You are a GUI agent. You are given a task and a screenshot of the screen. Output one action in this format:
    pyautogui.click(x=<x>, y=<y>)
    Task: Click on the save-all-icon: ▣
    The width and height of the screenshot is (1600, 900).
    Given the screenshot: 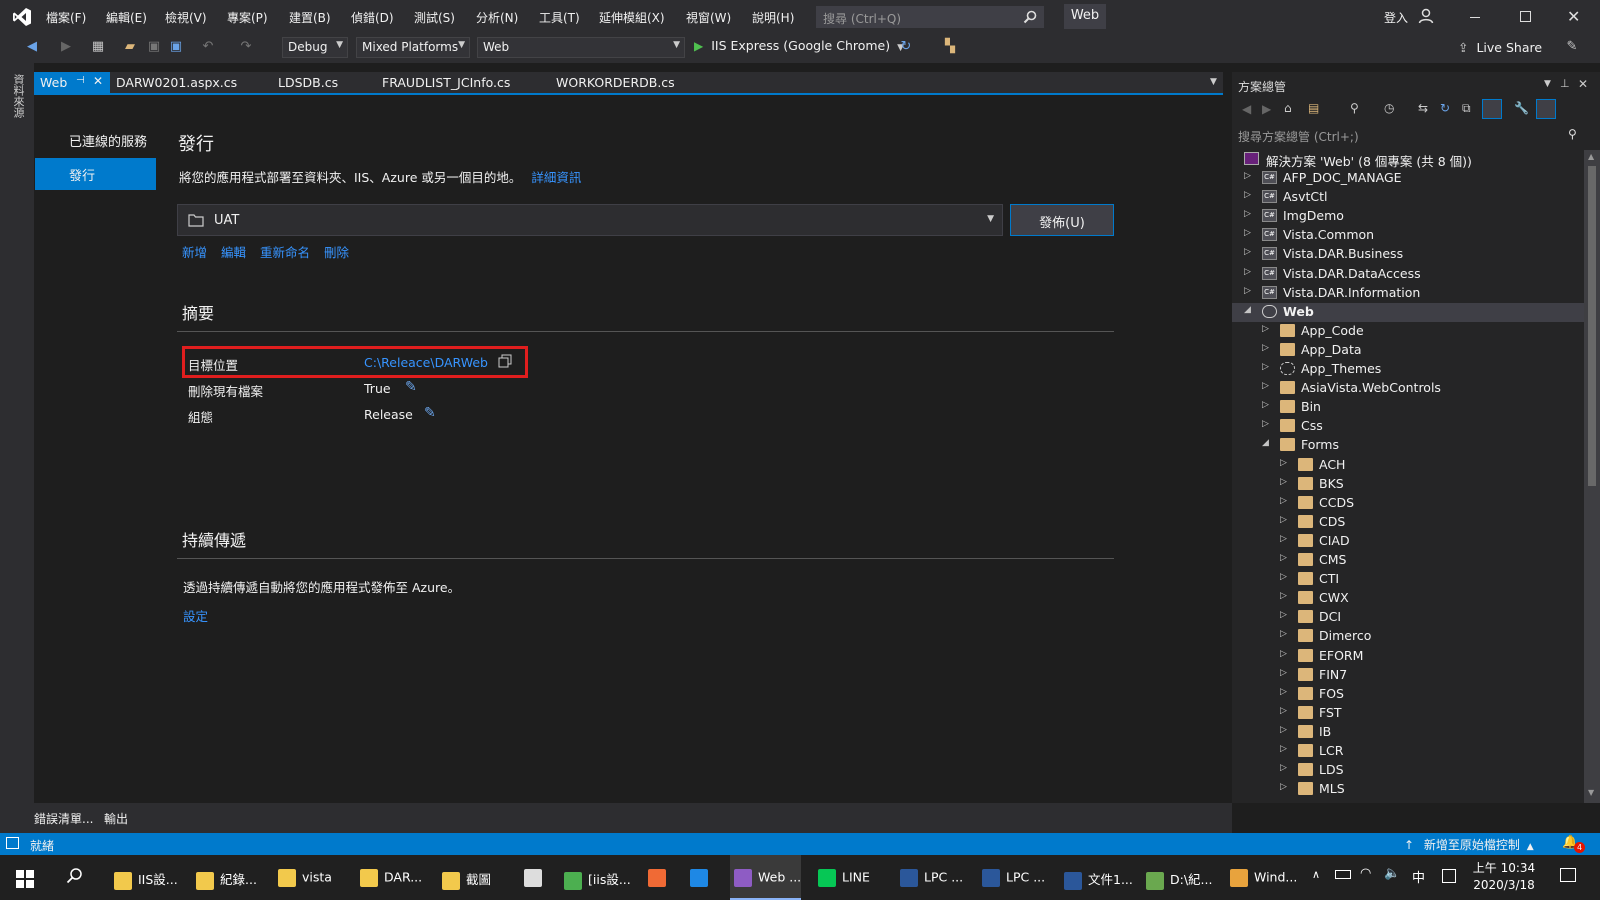 What is the action you would take?
    pyautogui.click(x=176, y=47)
    